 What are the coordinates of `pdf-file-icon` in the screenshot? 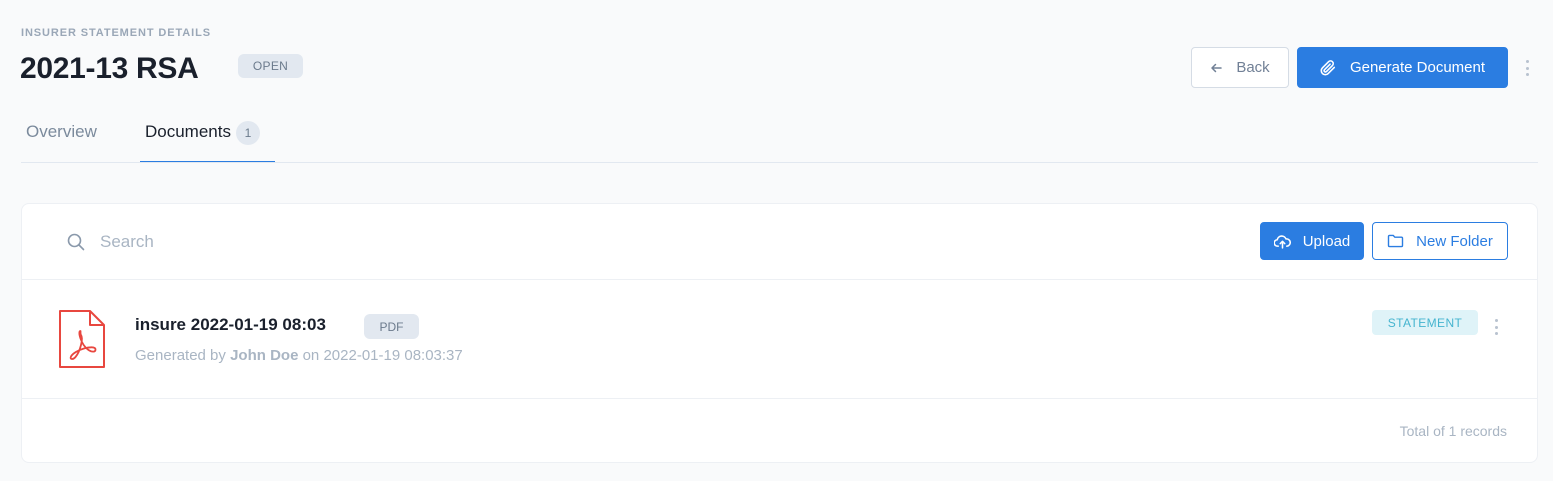 It's located at (82, 339).